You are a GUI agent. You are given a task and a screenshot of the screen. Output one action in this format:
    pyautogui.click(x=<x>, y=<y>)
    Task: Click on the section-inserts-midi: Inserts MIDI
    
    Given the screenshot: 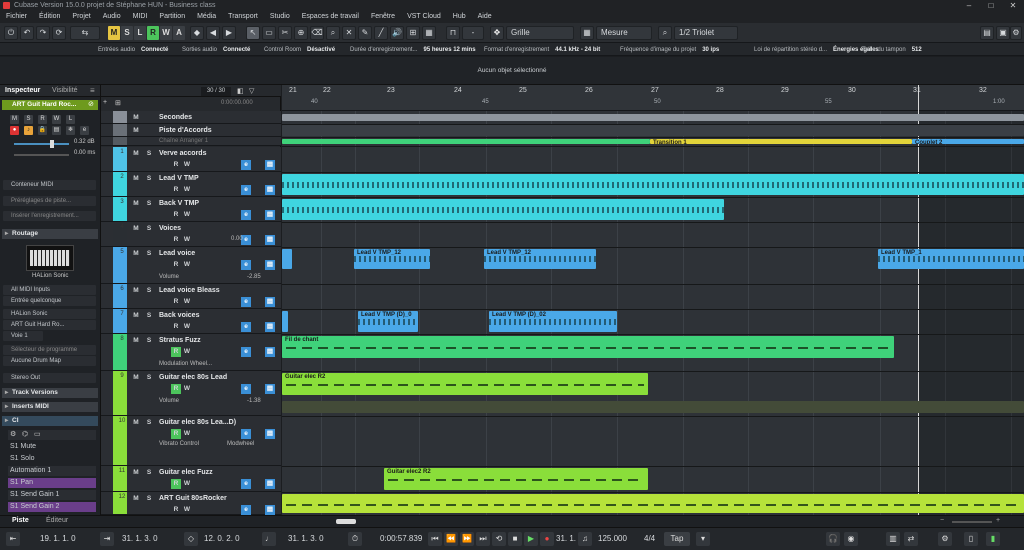 What is the action you would take?
    pyautogui.click(x=50, y=407)
    